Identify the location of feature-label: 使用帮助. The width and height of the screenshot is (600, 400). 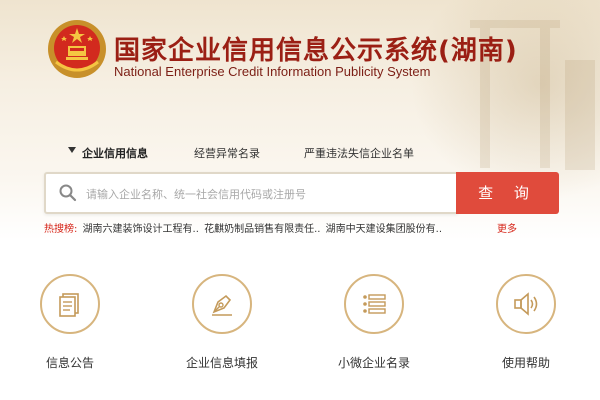
(525, 363).